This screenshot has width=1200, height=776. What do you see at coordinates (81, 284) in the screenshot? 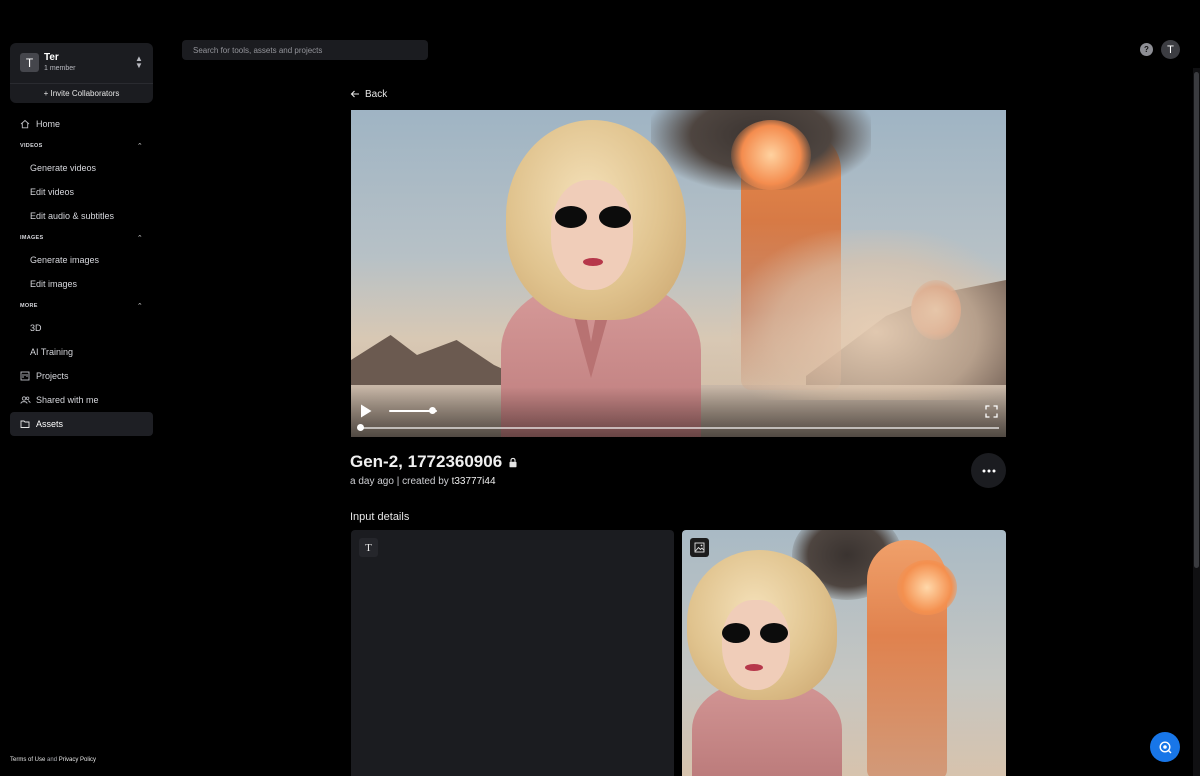
I see `sidebar-item-edit-images: Edit images` at bounding box center [81, 284].